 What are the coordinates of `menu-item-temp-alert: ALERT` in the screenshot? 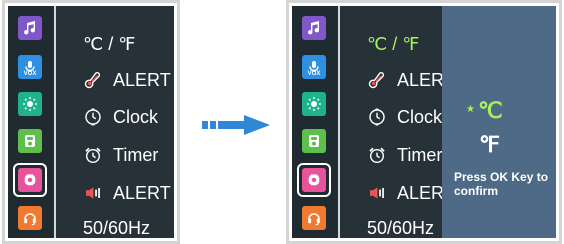 It's located at (126, 80).